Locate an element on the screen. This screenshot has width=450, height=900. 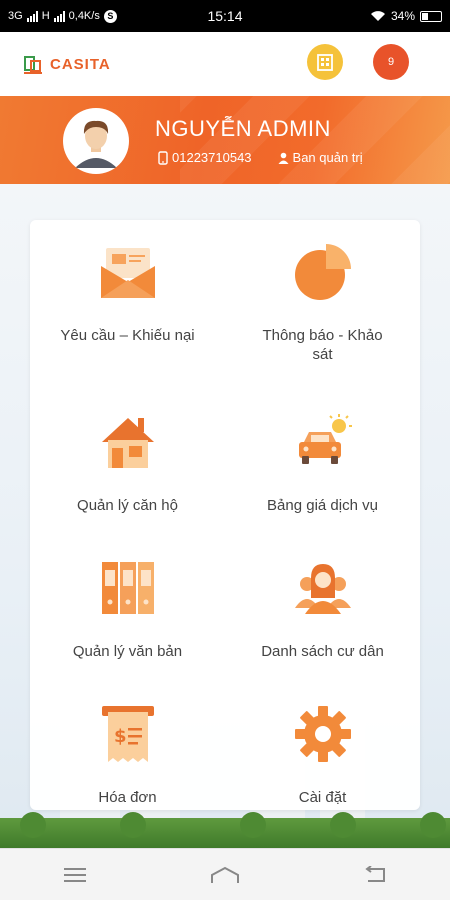
network-type: 3G is located at coordinates (15, 16).